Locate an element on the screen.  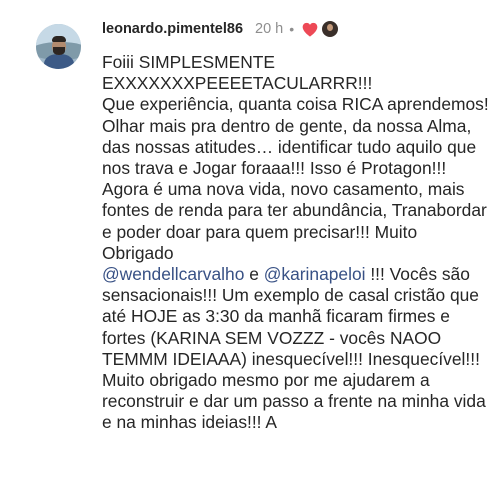
reactor-avatar is located at coordinates (330, 29).